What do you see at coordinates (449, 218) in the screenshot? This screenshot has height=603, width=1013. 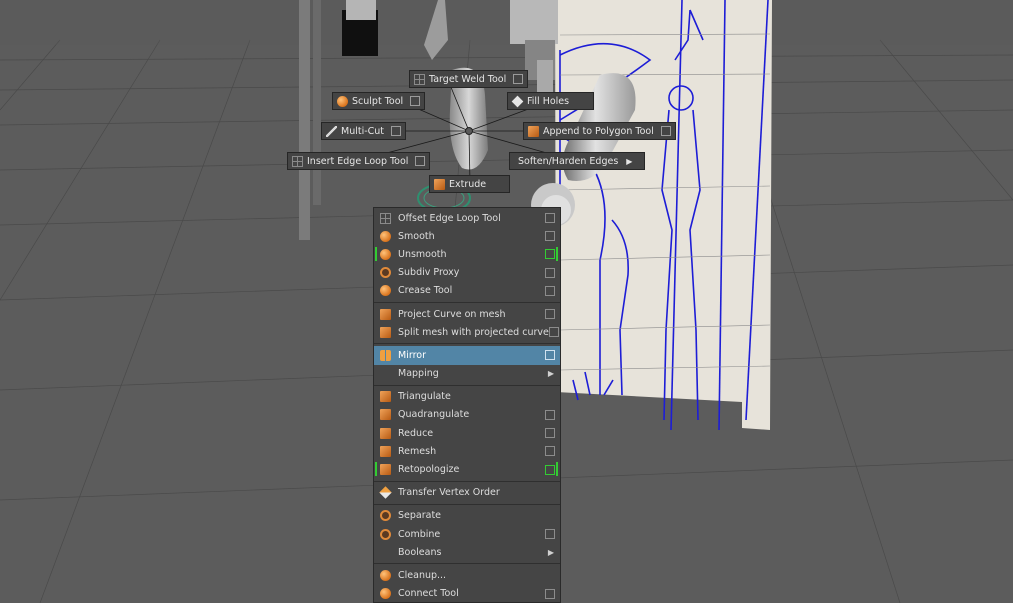 I see `menu-item-label: Offset Edge Loop Tool` at bounding box center [449, 218].